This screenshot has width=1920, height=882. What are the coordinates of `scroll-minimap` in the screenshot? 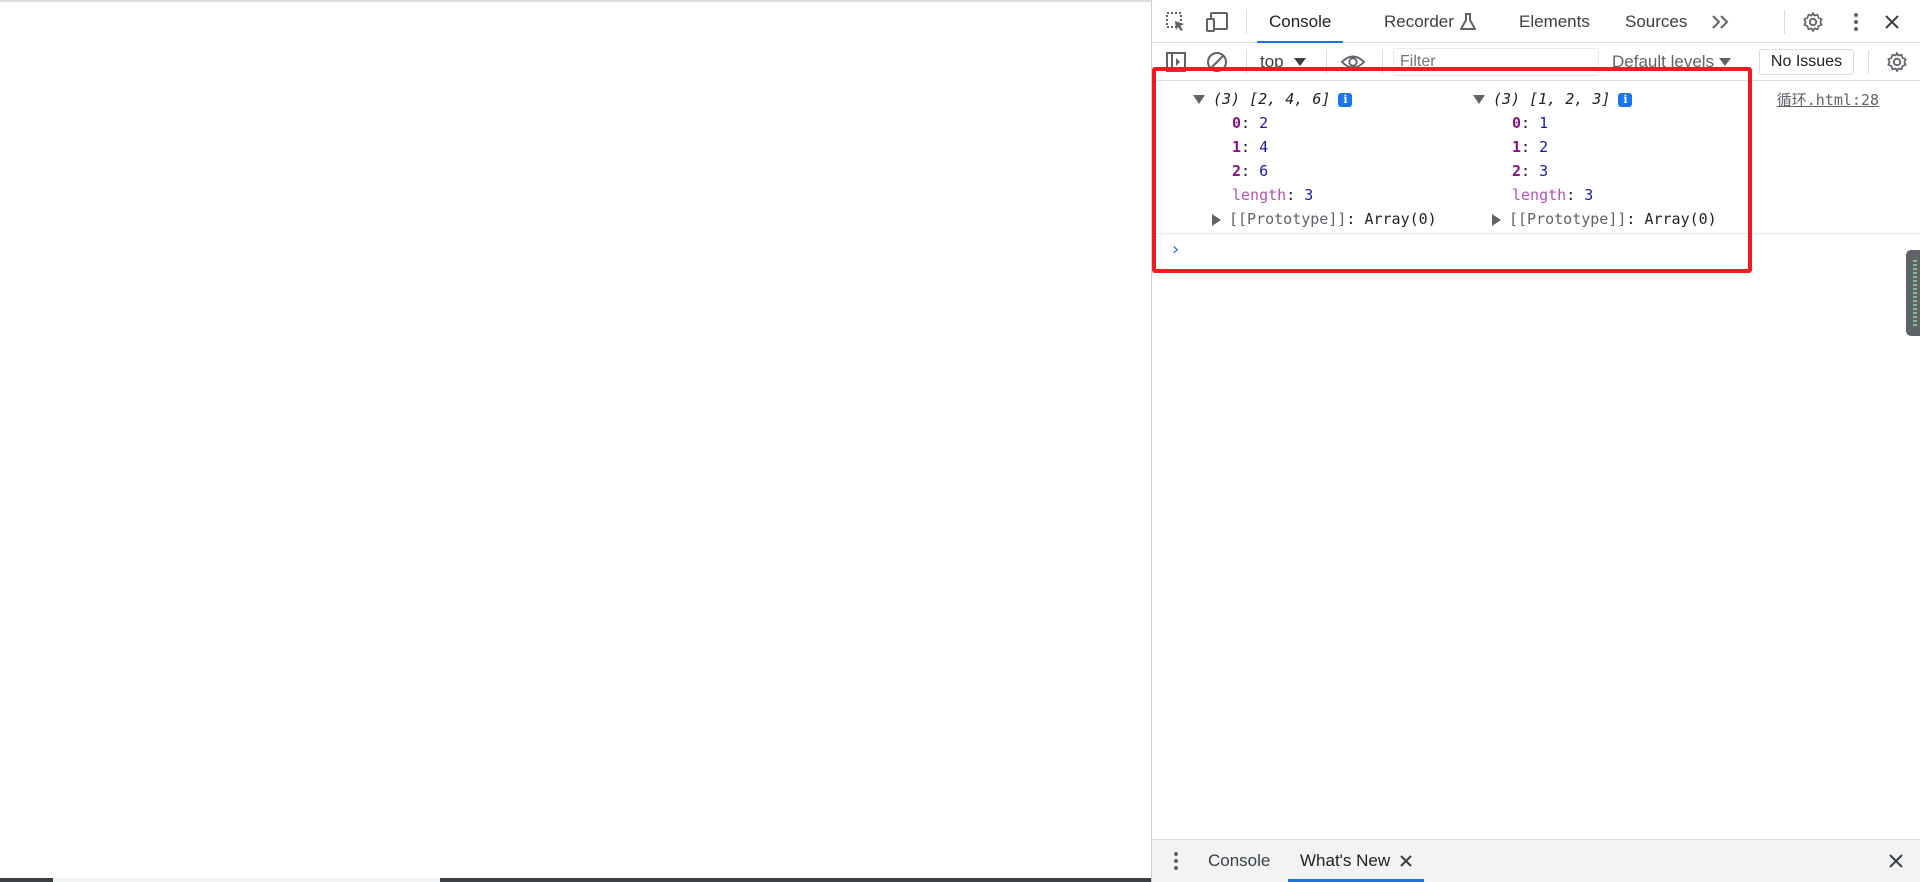 It's located at (1915, 293).